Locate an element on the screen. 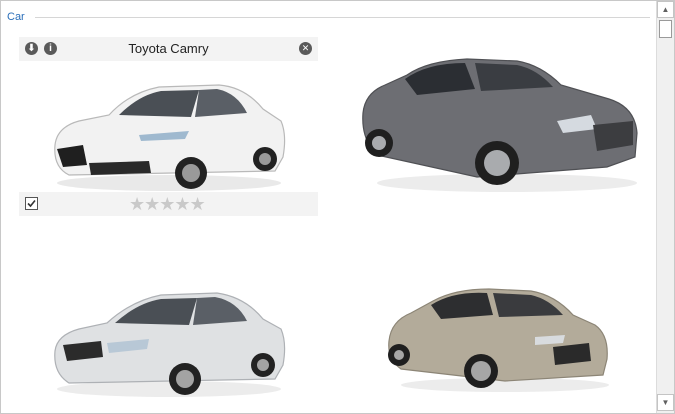  group-header: Car is located at coordinates (328, 17).